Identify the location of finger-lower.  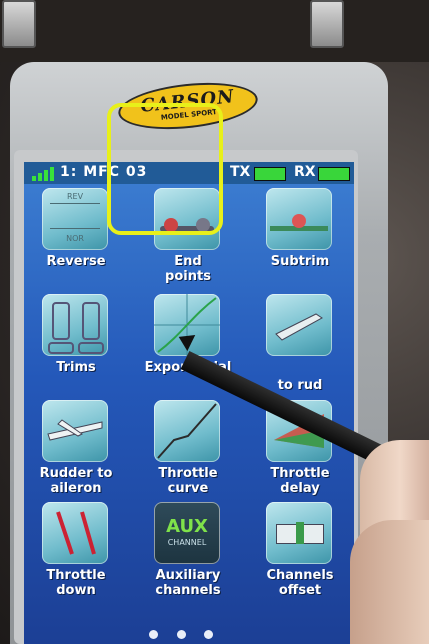
(389, 582).